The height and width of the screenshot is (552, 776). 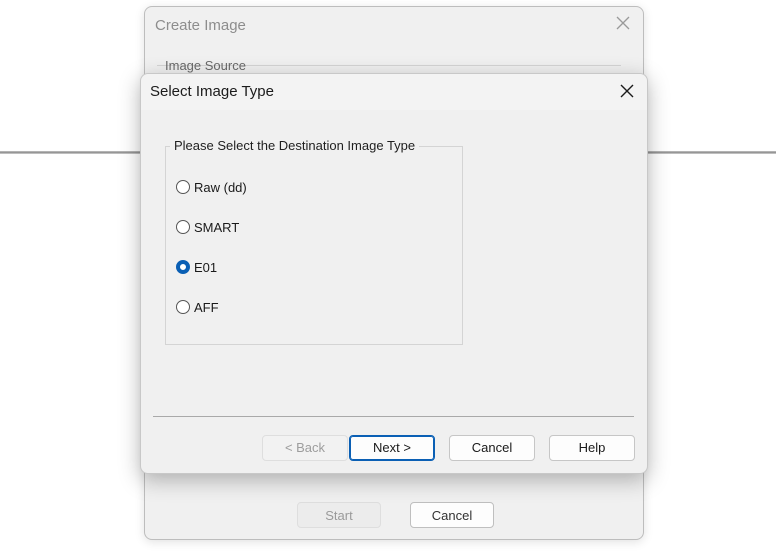 I want to click on next-button: Next >, so click(x=392, y=448).